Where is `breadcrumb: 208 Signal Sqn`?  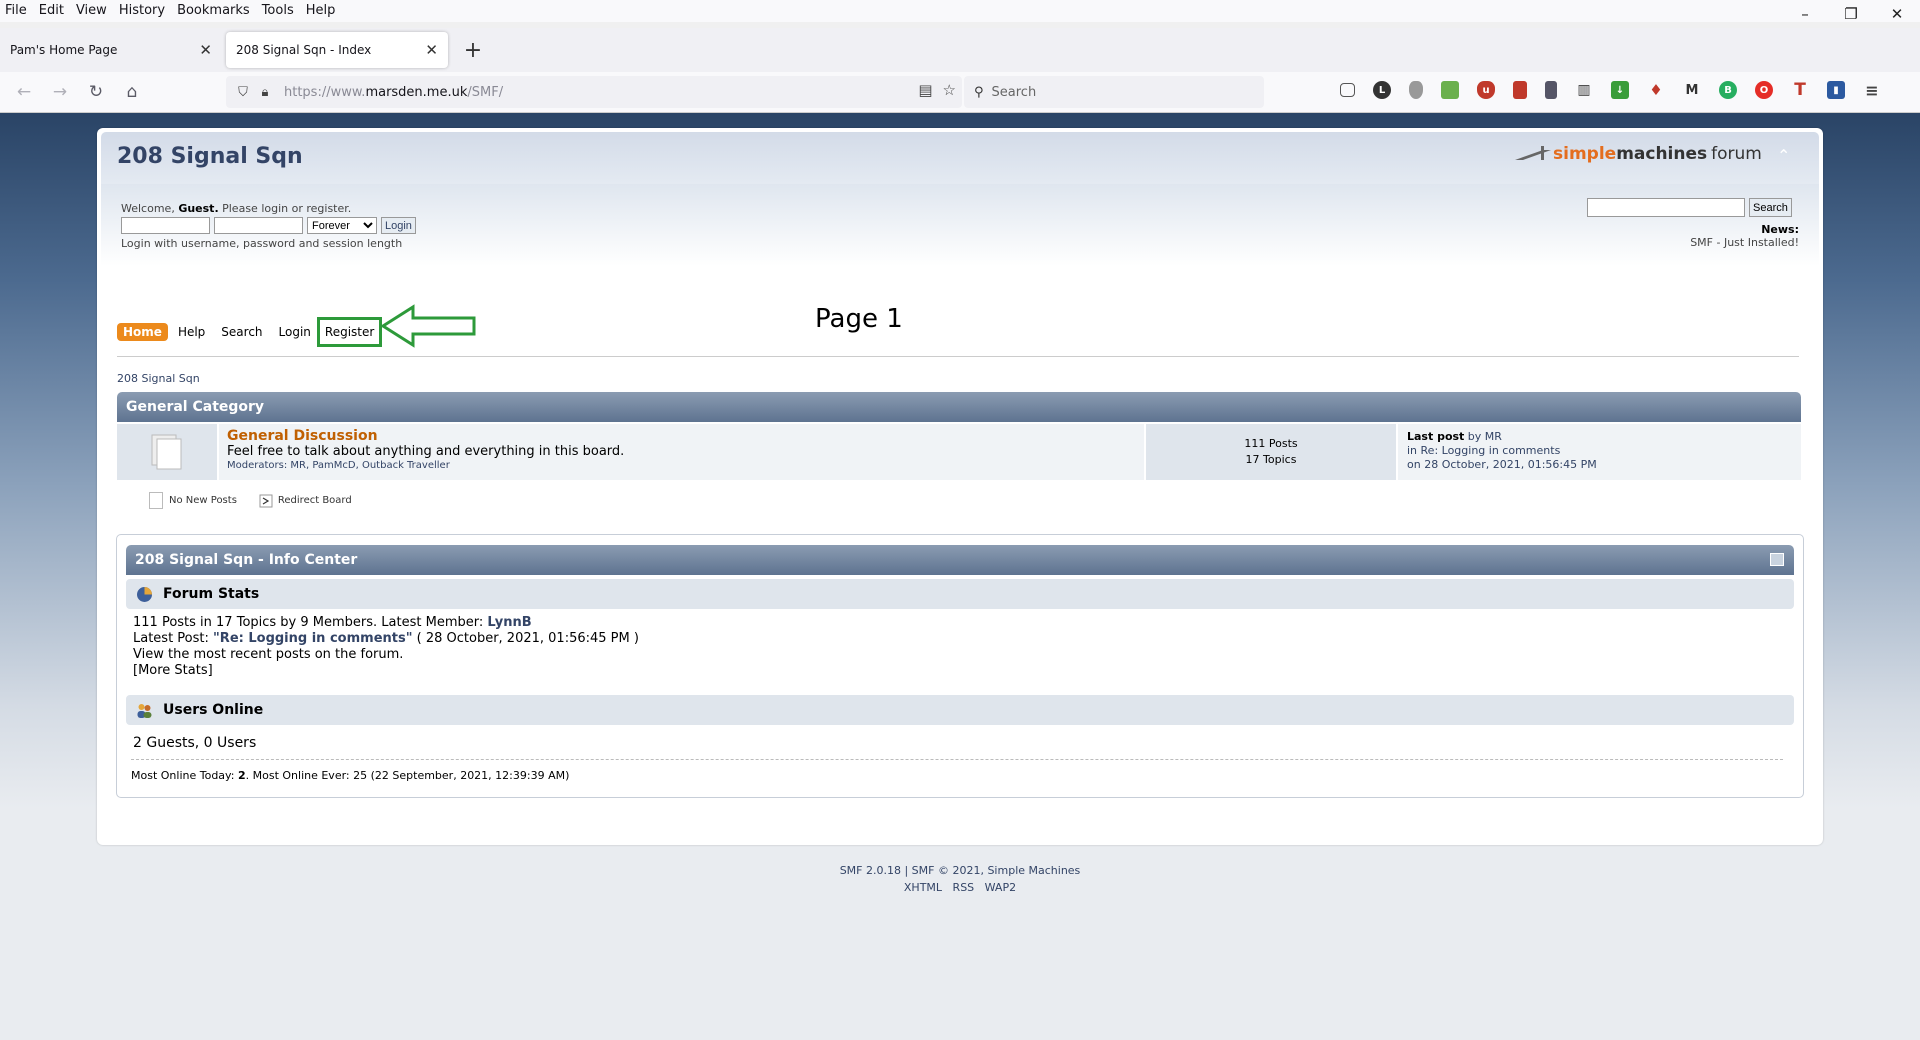 breadcrumb: 208 Signal Sqn is located at coordinates (158, 378).